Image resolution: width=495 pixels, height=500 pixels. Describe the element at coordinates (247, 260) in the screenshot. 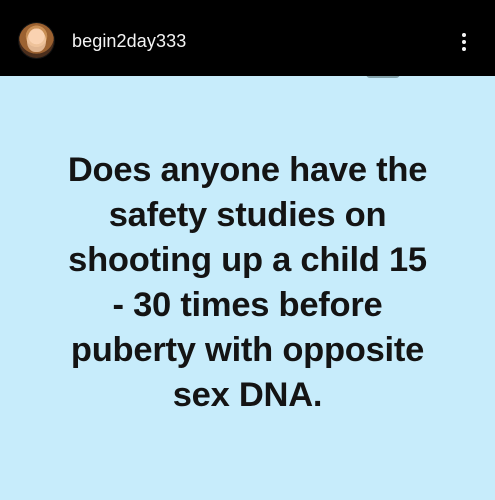

I see `caption-line: shooting up a child 15` at that location.